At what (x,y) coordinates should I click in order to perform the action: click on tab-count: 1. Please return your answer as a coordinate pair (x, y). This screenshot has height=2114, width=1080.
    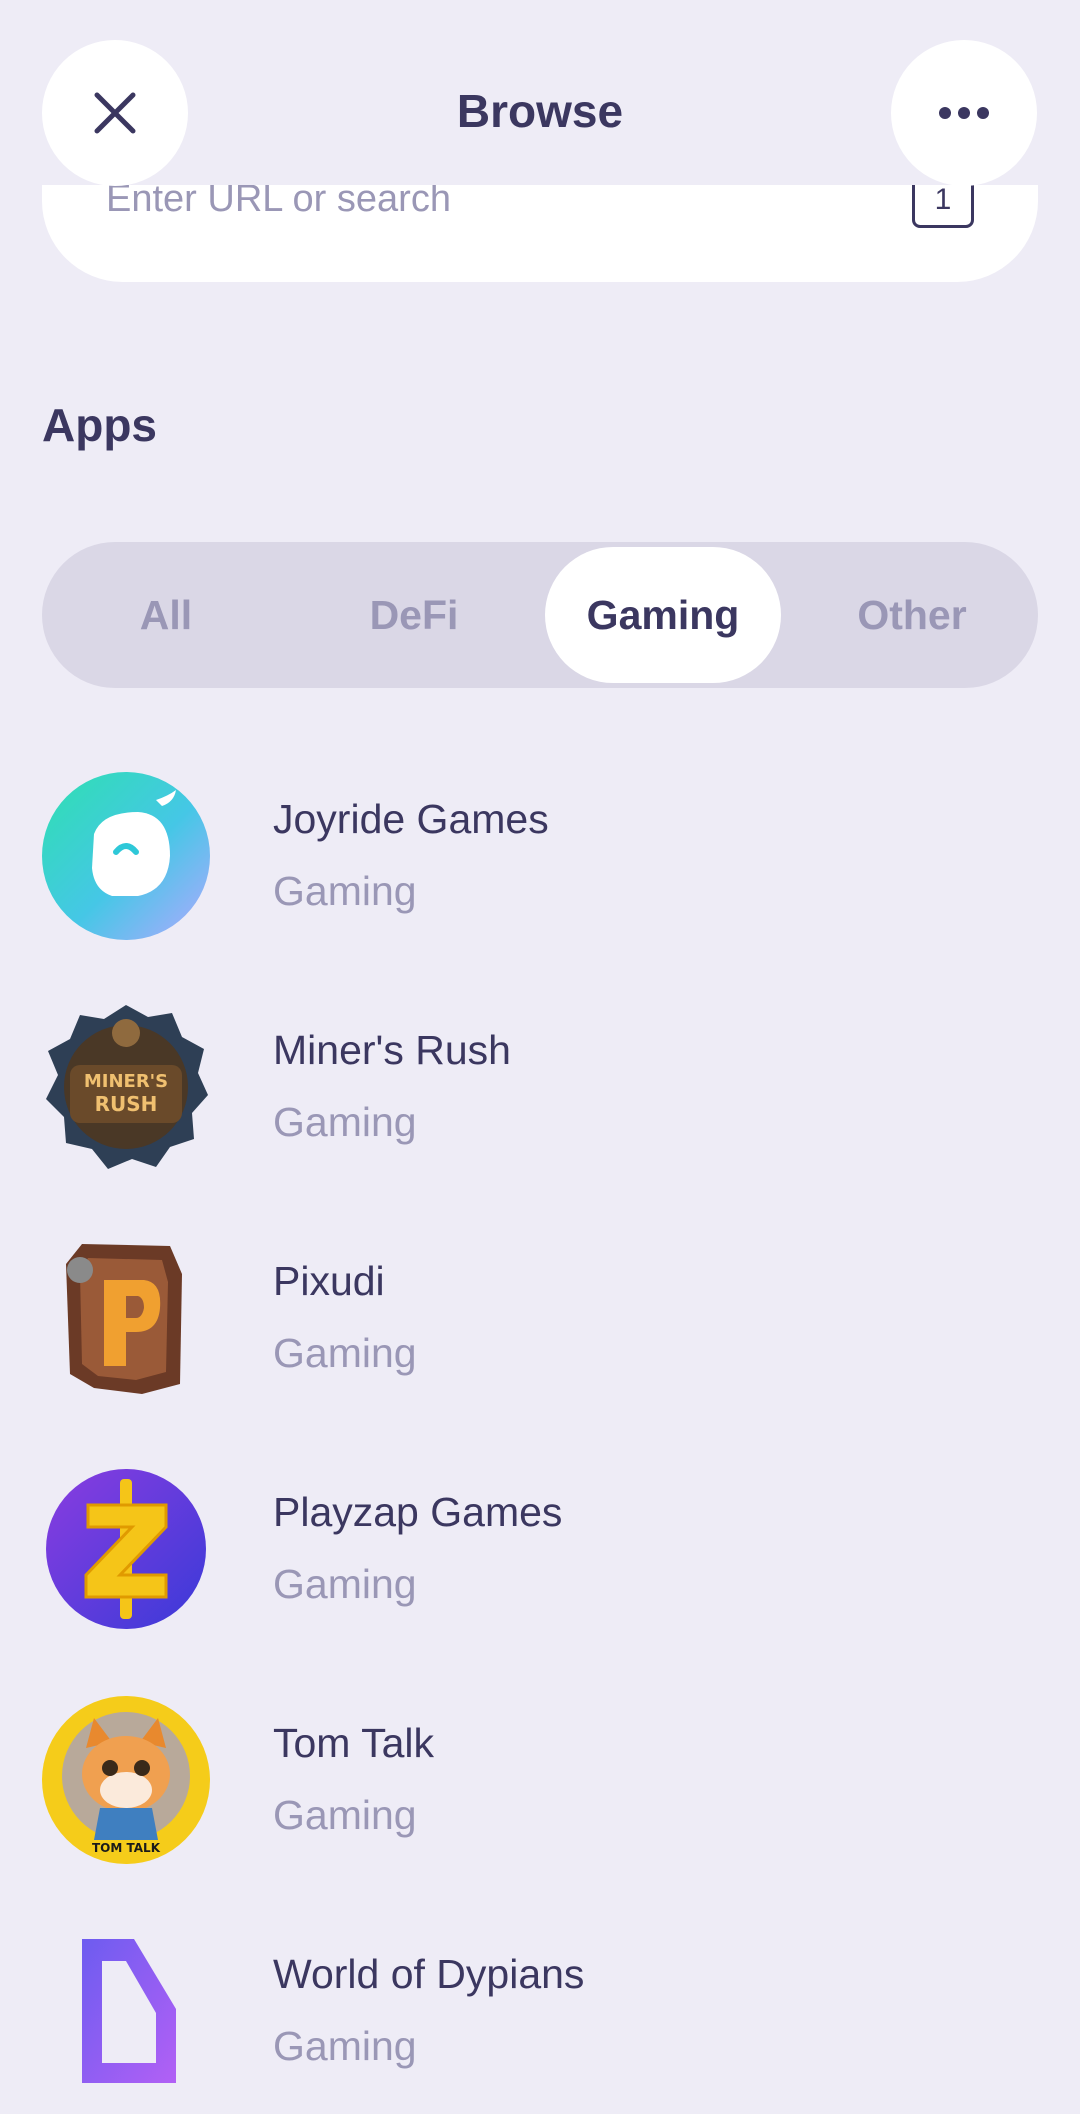
    Looking at the image, I should click on (943, 199).